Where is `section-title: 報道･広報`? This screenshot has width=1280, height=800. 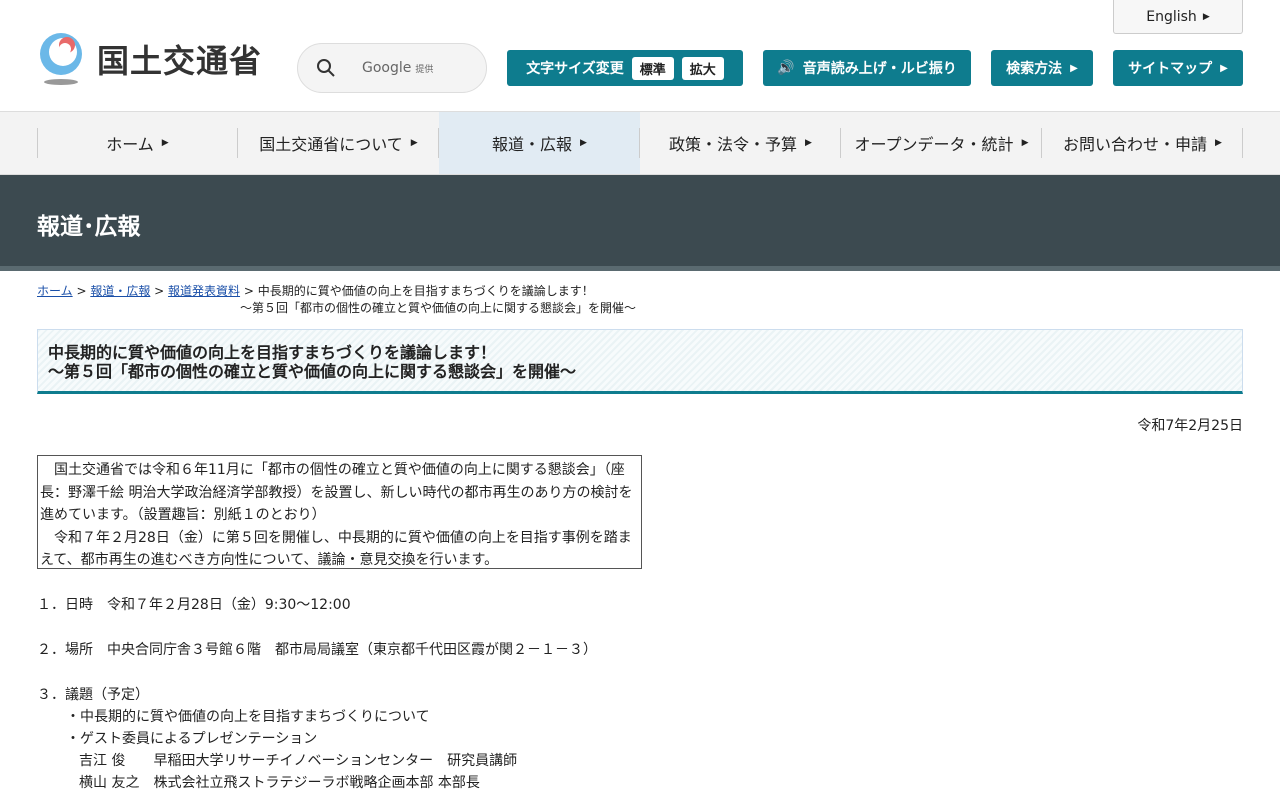 section-title: 報道･広報 is located at coordinates (89, 227).